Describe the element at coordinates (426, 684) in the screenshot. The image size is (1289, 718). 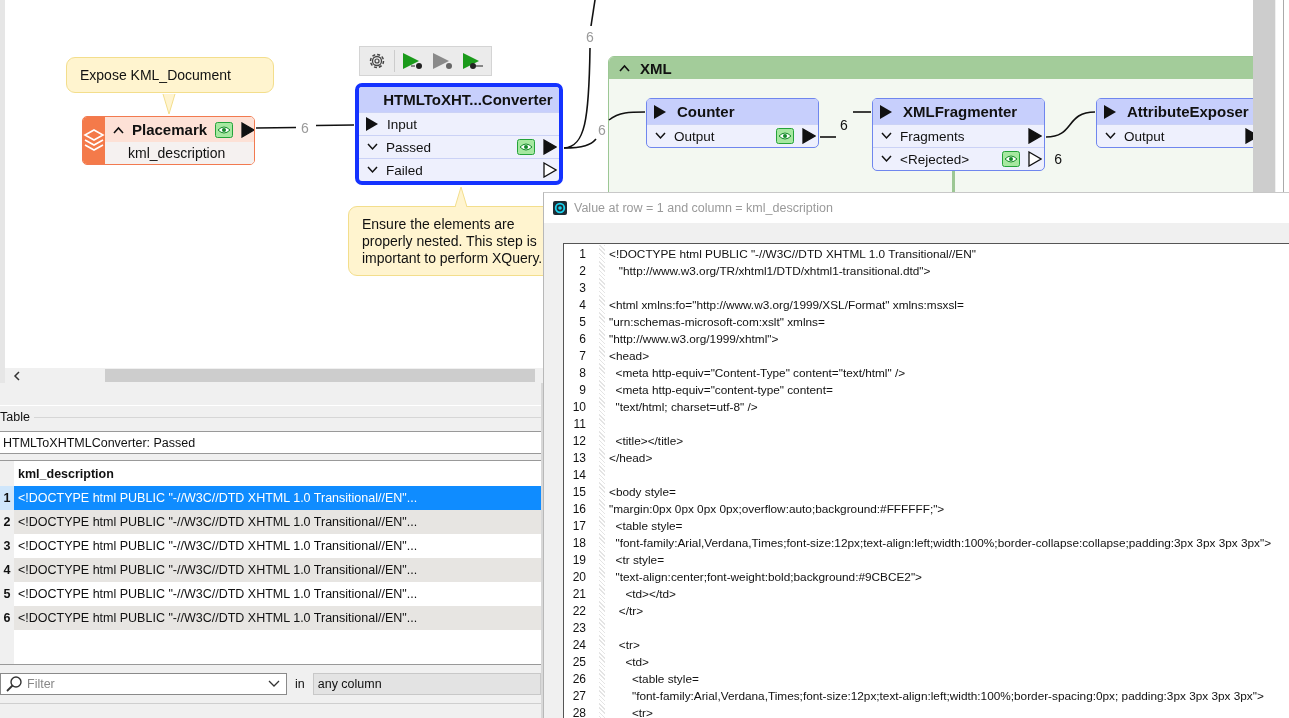
I see `column-scope-dropdown: any column` at that location.